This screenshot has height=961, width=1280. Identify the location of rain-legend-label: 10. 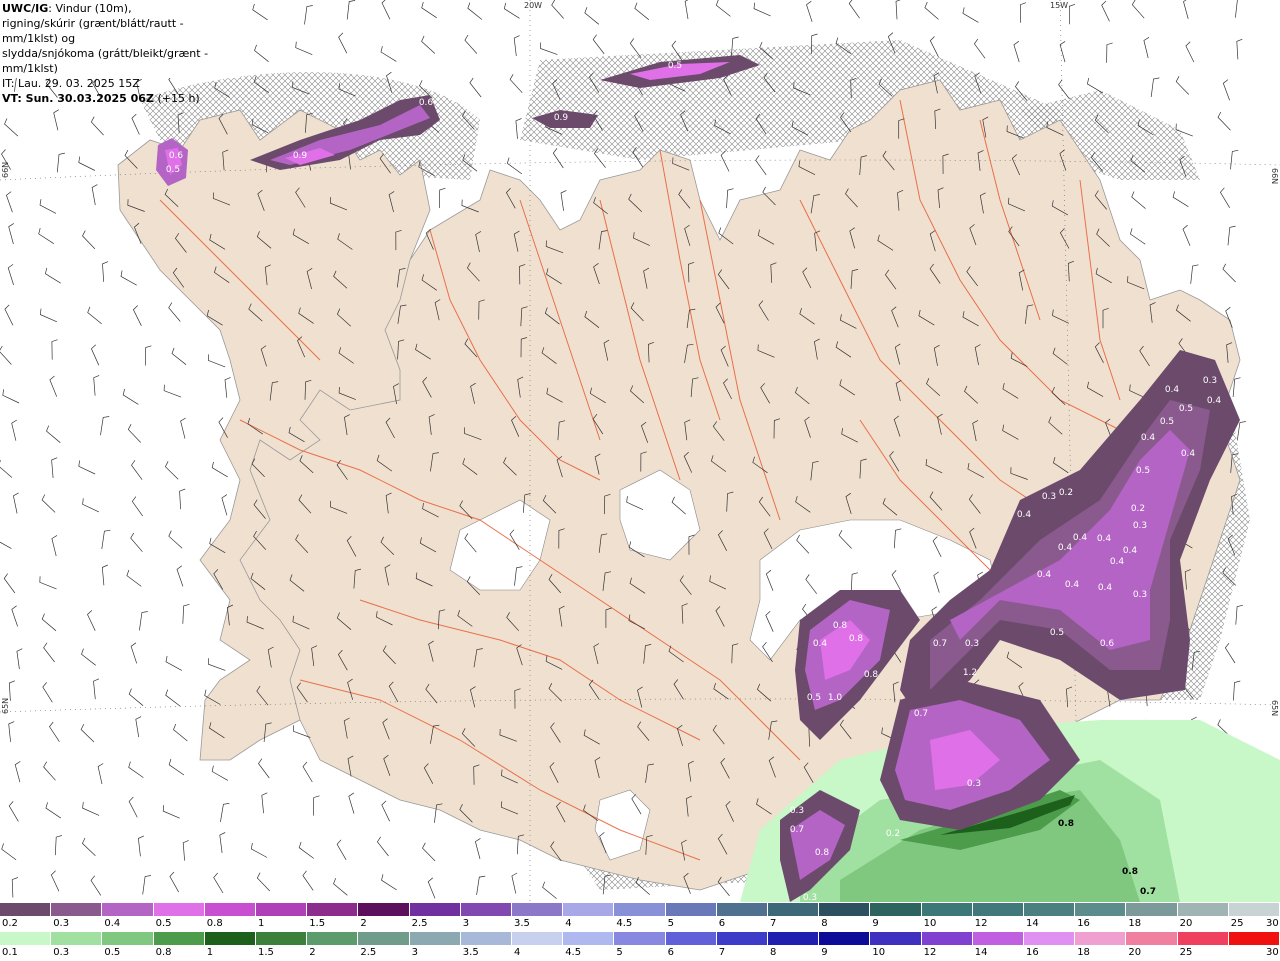
(879, 952).